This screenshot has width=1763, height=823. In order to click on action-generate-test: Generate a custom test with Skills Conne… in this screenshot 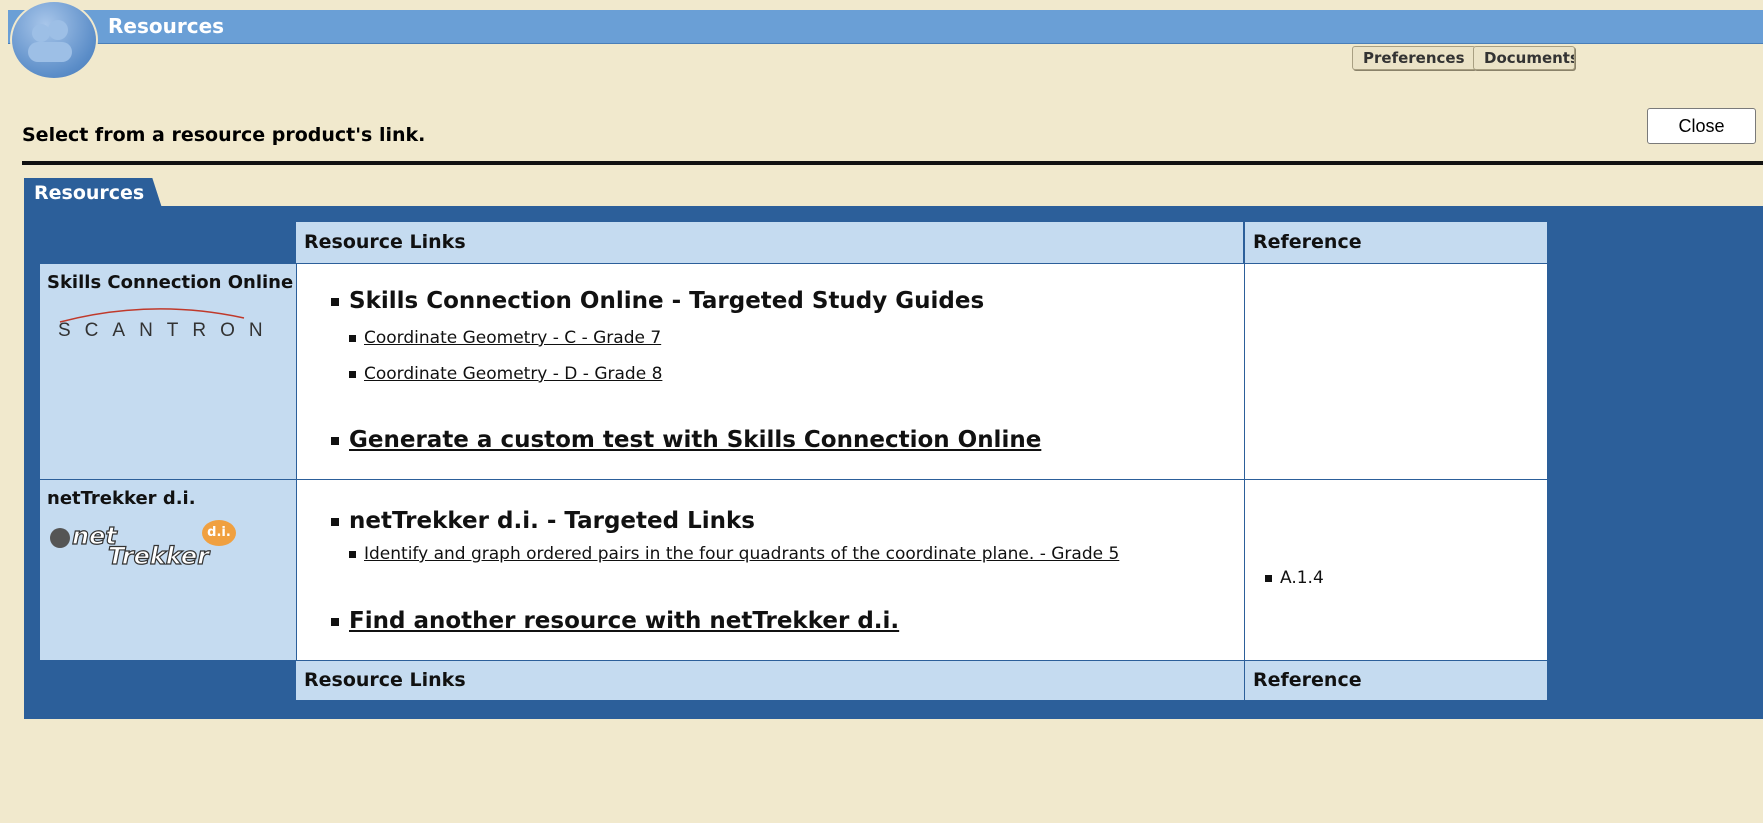, I will do `click(686, 440)`.